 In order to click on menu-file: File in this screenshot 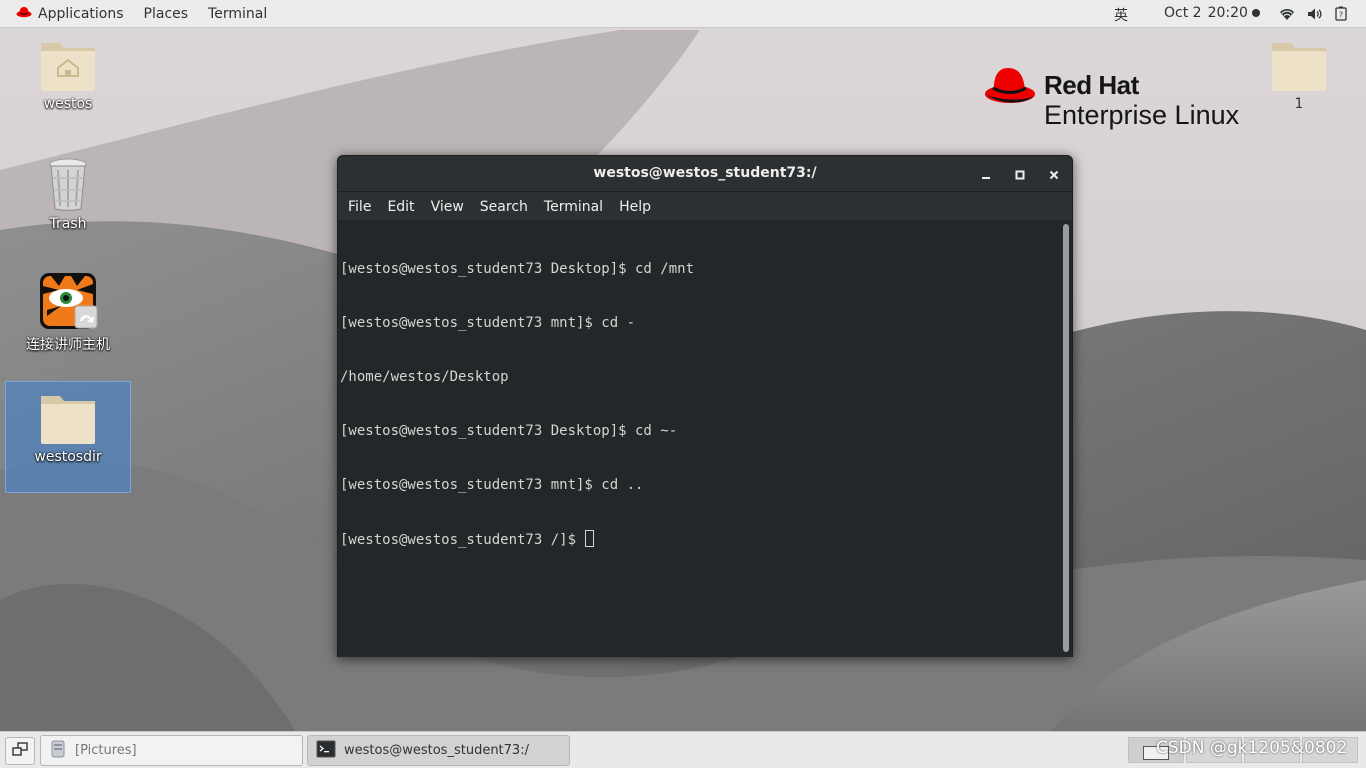, I will do `click(359, 207)`.